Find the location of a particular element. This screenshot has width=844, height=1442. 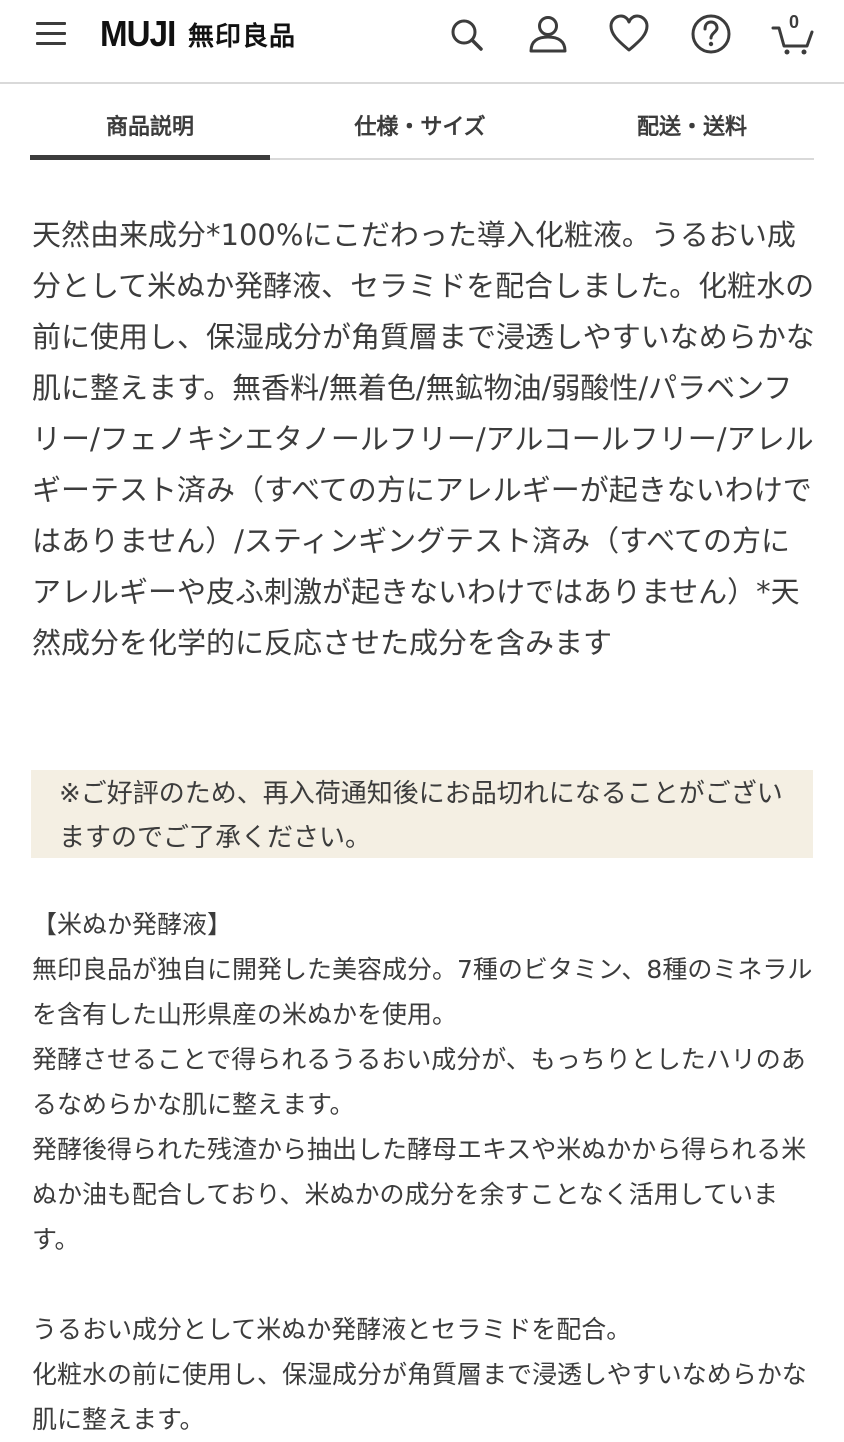

help-icon is located at coordinates (711, 34).